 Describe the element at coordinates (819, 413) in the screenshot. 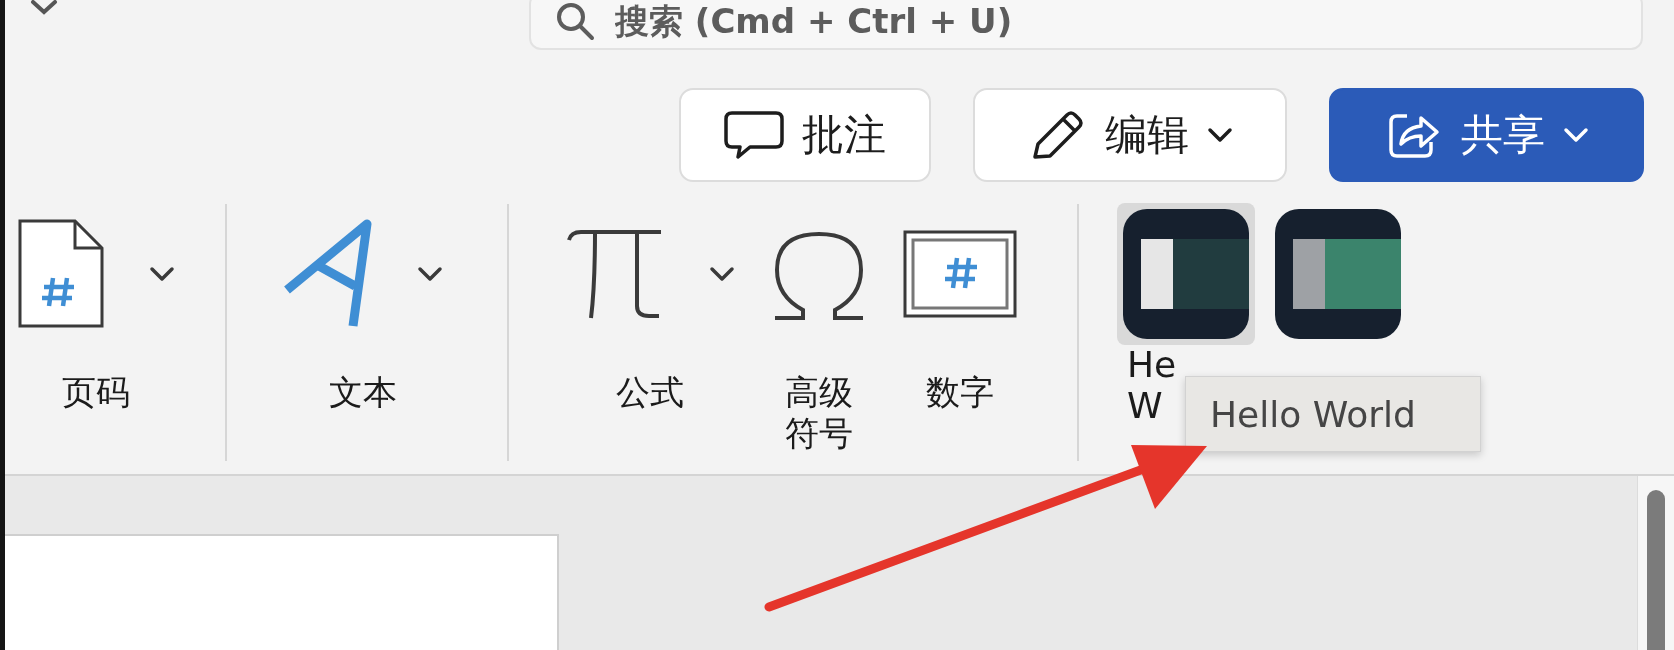

I see `ribbon-label: 高级符号` at that location.